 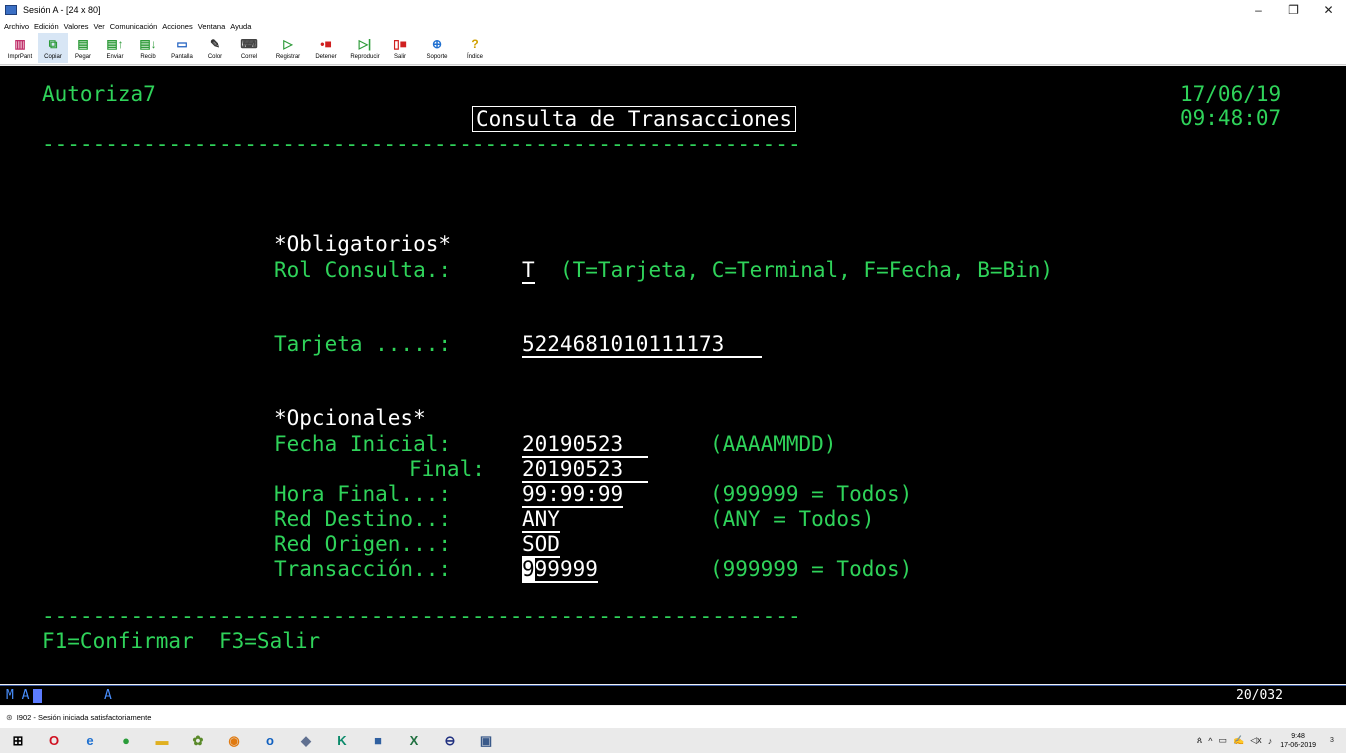 I want to click on window-title-bar: Sesión A - [24 x 80] – ❐ ✕, so click(x=673, y=10).